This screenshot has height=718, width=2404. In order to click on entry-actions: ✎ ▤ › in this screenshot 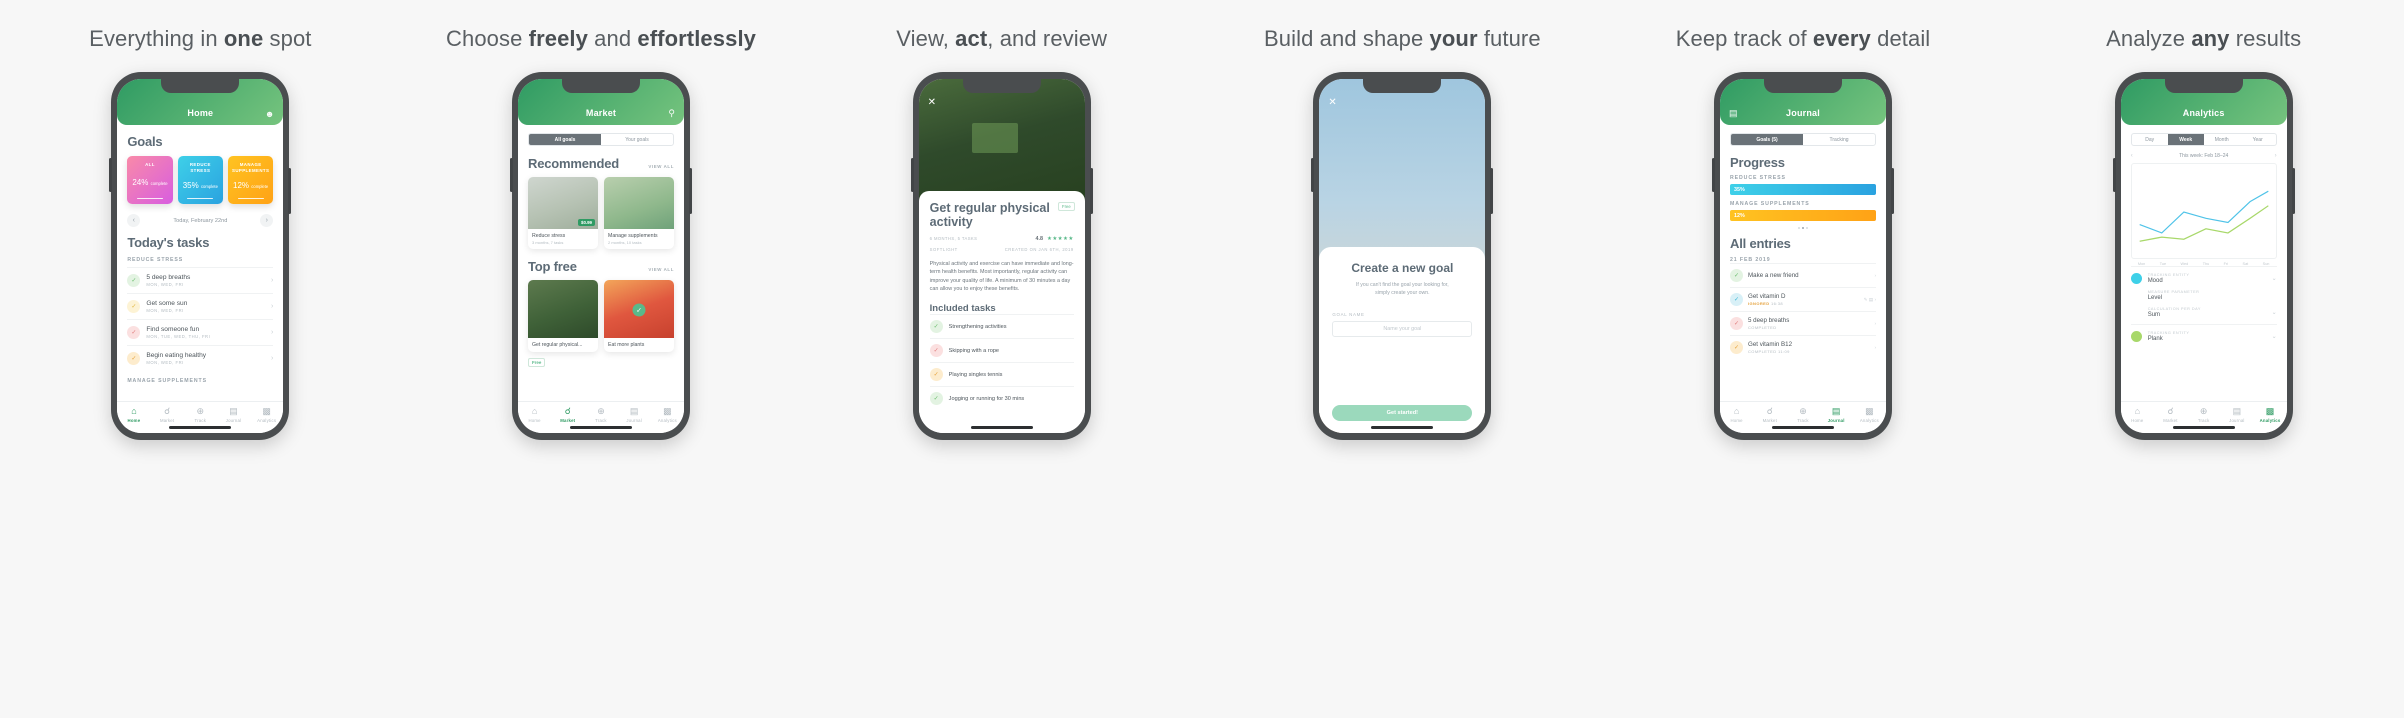, I will do `click(1870, 300)`.